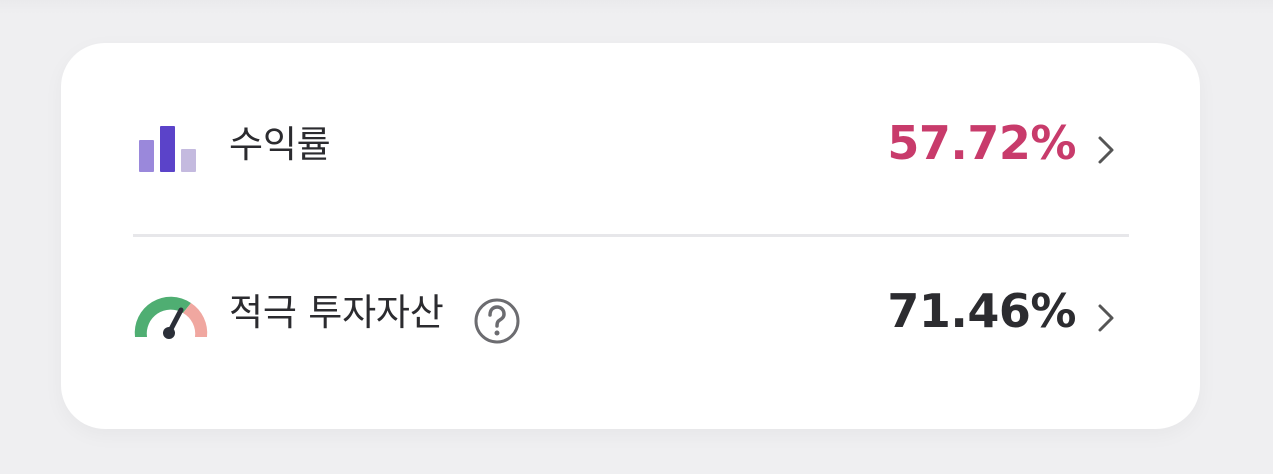 The image size is (1273, 474). What do you see at coordinates (636, 7) in the screenshot?
I see `top-background-strip` at bounding box center [636, 7].